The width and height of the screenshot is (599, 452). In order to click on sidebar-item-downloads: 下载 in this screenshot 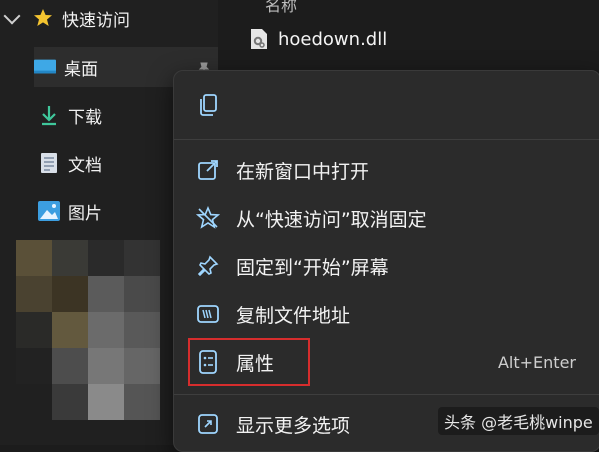, I will do `click(70, 115)`.